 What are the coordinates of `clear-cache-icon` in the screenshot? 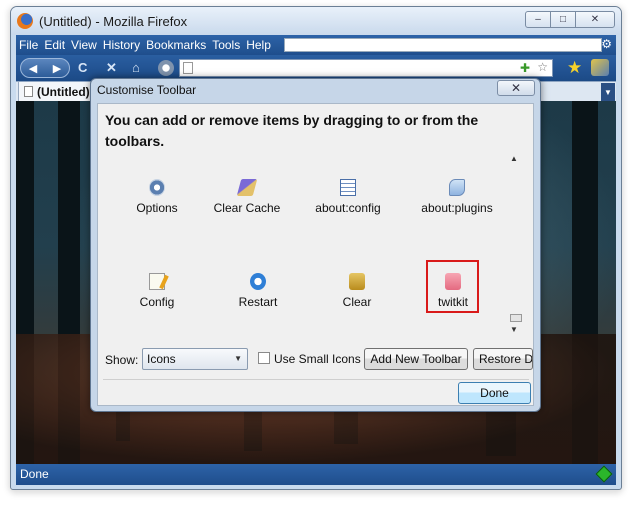 It's located at (247, 187).